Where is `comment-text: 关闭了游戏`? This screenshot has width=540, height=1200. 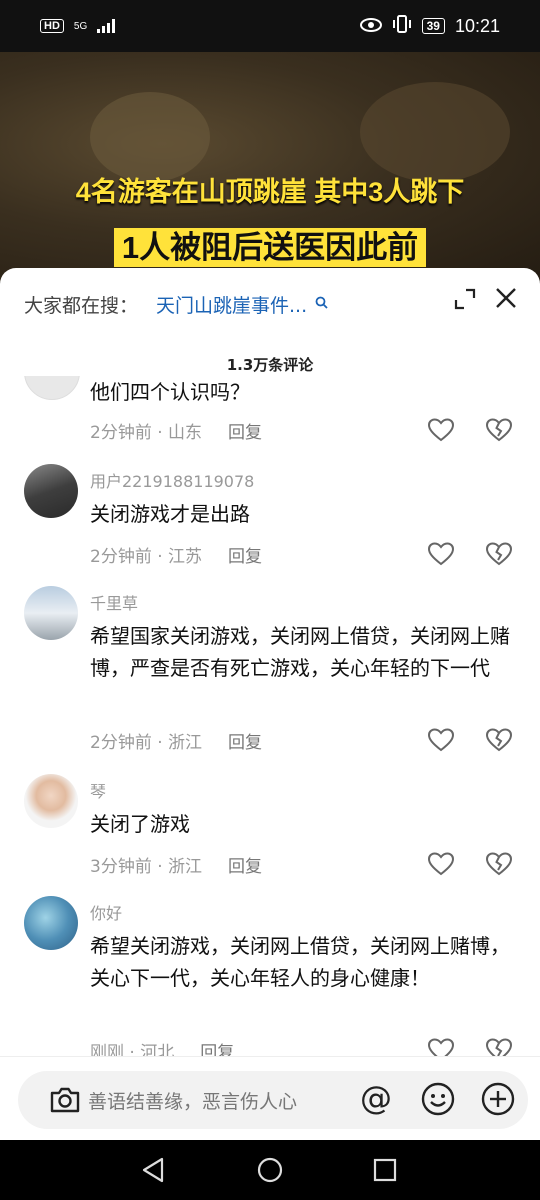
comment-text: 关闭了游戏 is located at coordinates (300, 824).